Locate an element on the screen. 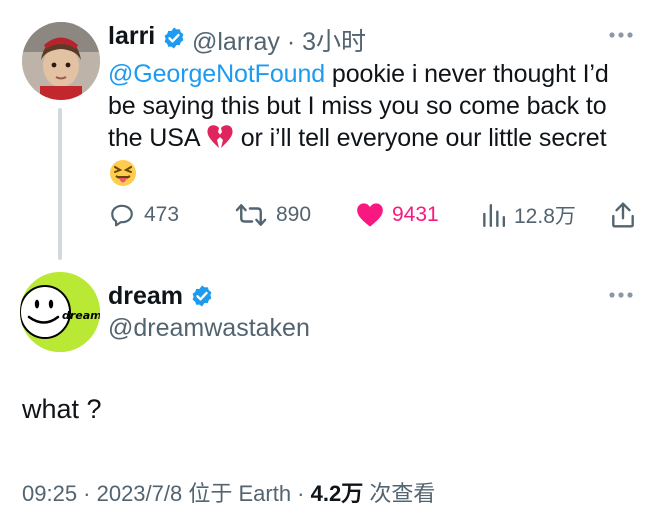  views-total: 4.2万 is located at coordinates (337, 493).